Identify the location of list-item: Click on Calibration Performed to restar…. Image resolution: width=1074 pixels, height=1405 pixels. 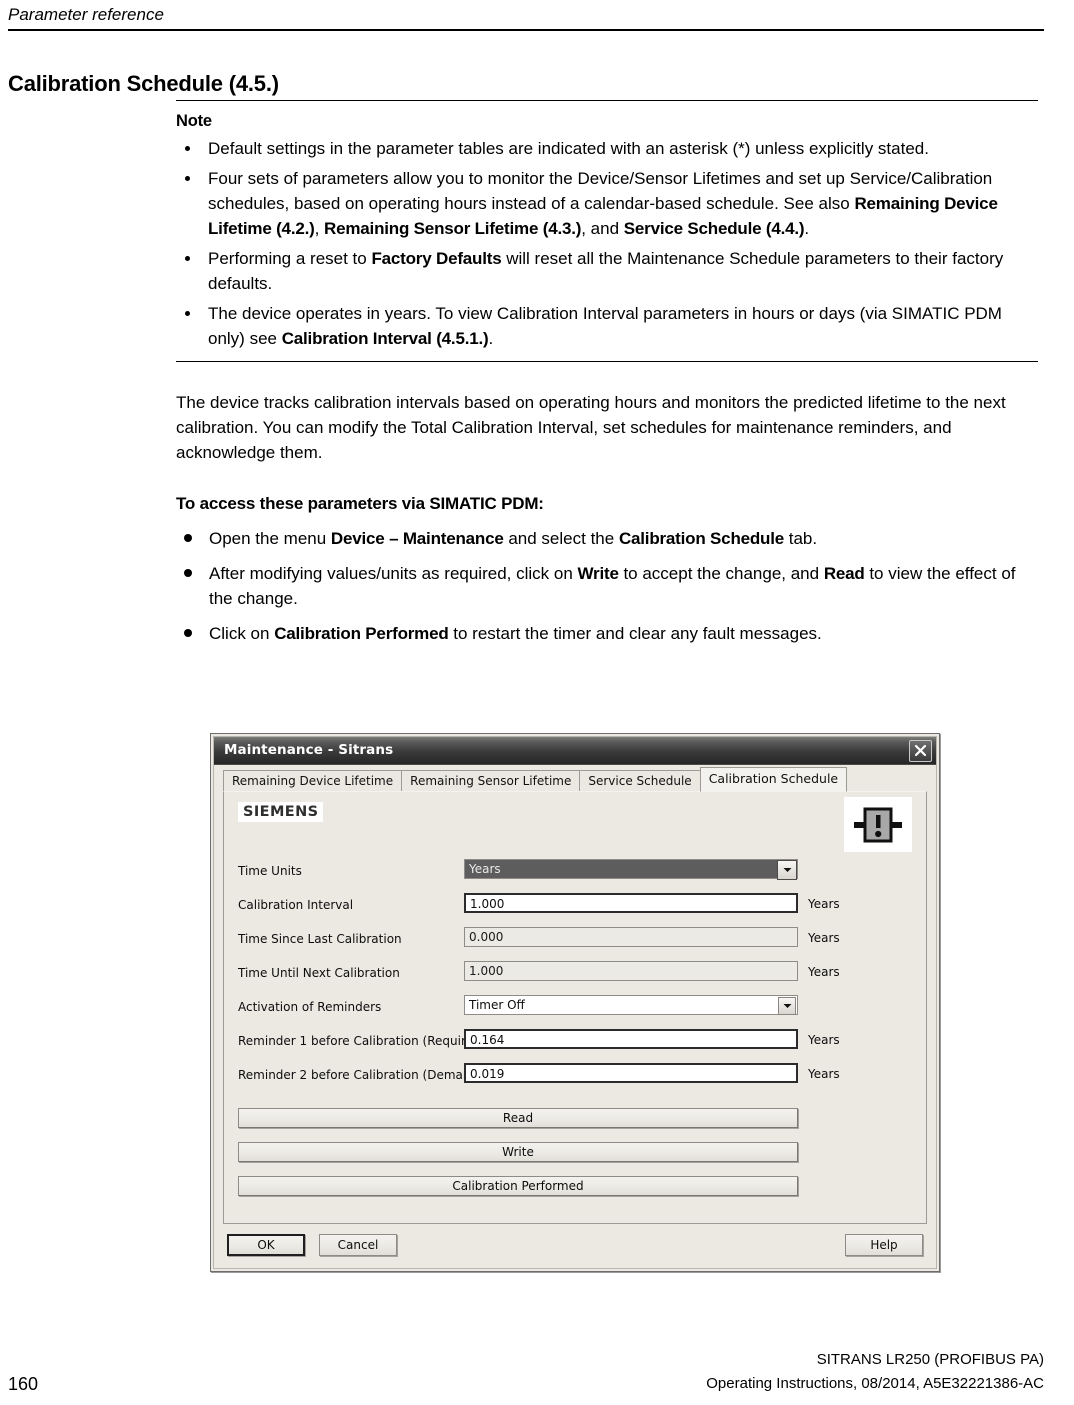
(607, 633).